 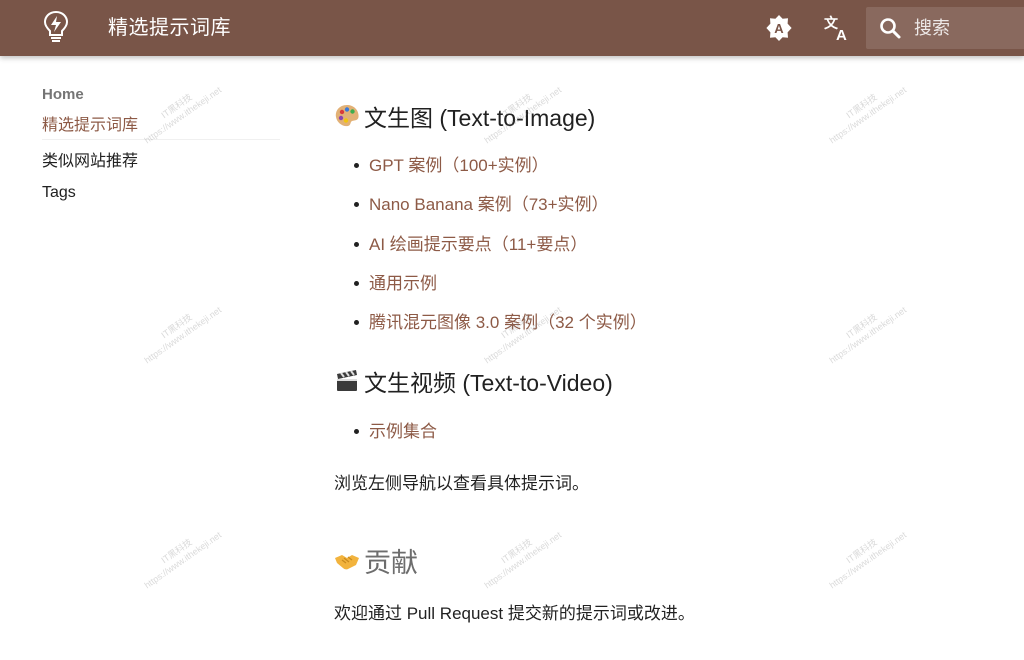 What do you see at coordinates (966, 28) in the screenshot?
I see `search-input` at bounding box center [966, 28].